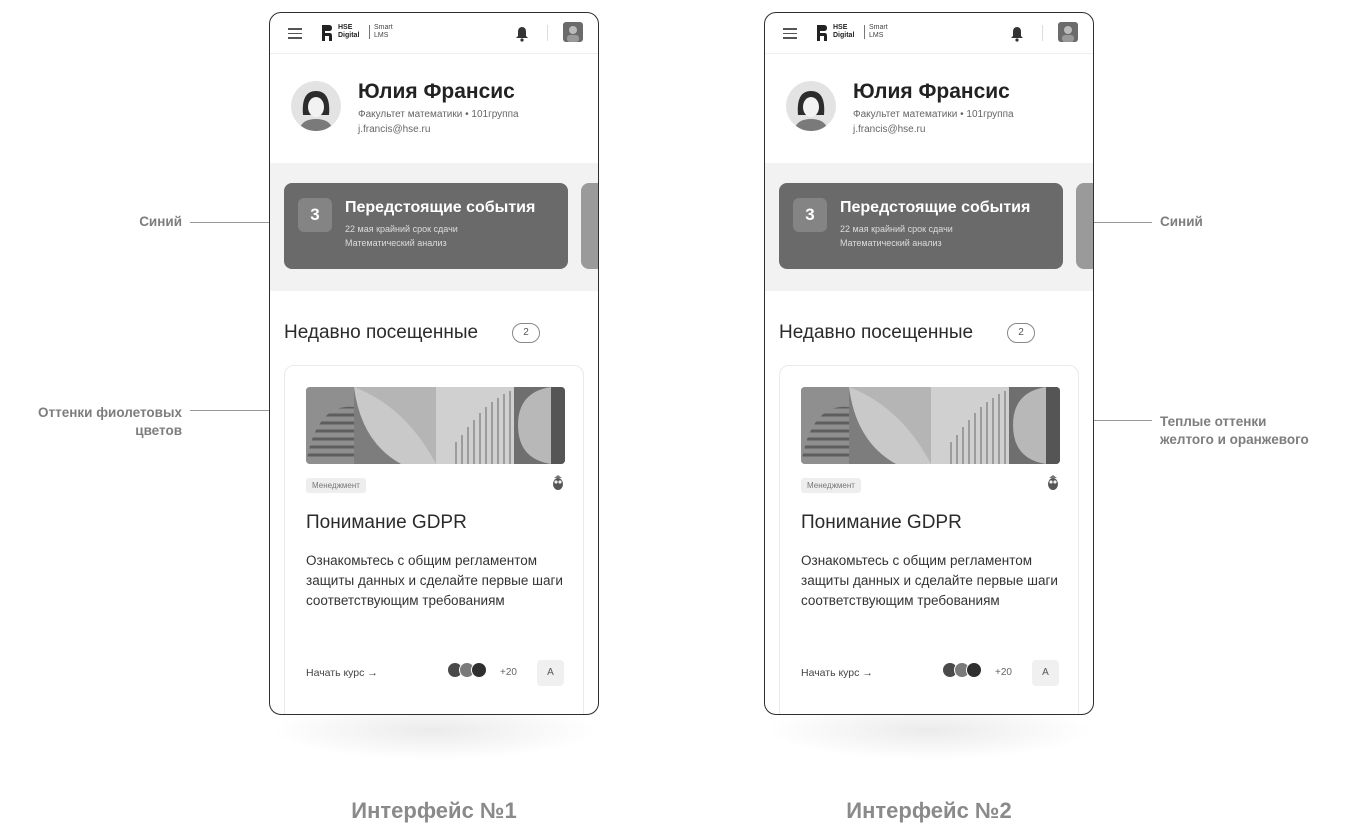 The width and height of the screenshot is (1357, 828). Describe the element at coordinates (110, 412) in the screenshot. I see `annotation-text: Оттенки фиолетовых` at that location.